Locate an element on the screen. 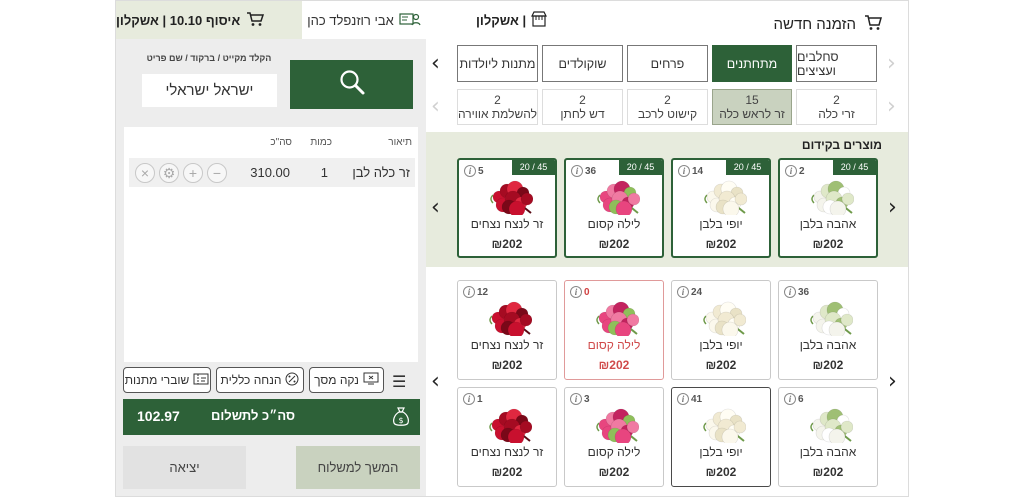 This screenshot has height=497, width=1024. gift-vouchers-button: שוברי מתנות is located at coordinates (167, 380).